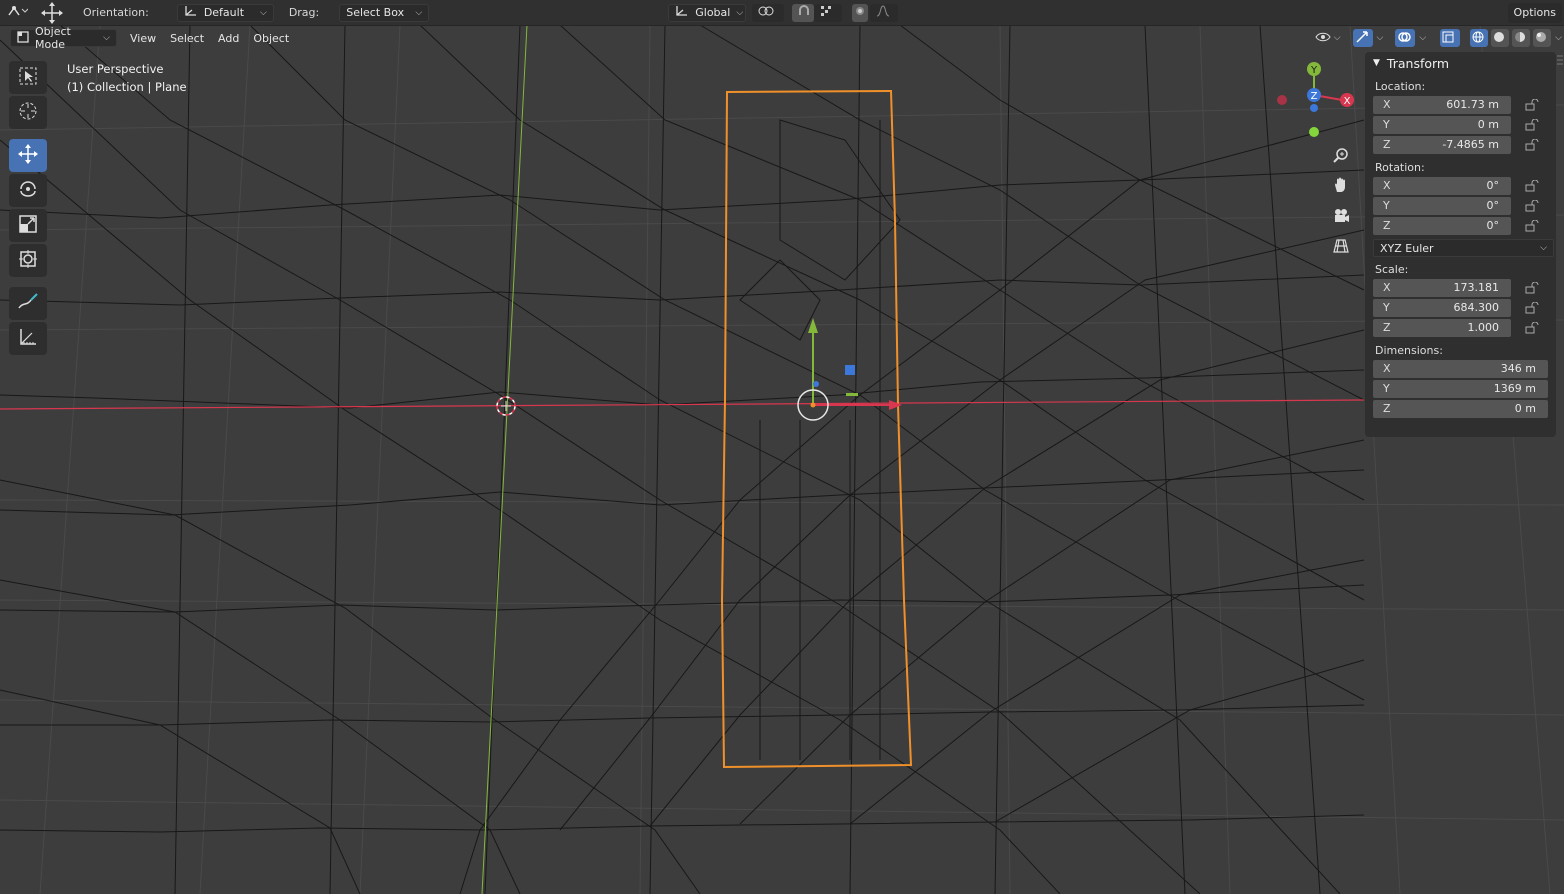  I want to click on field-value: 346 m, so click(1518, 368).